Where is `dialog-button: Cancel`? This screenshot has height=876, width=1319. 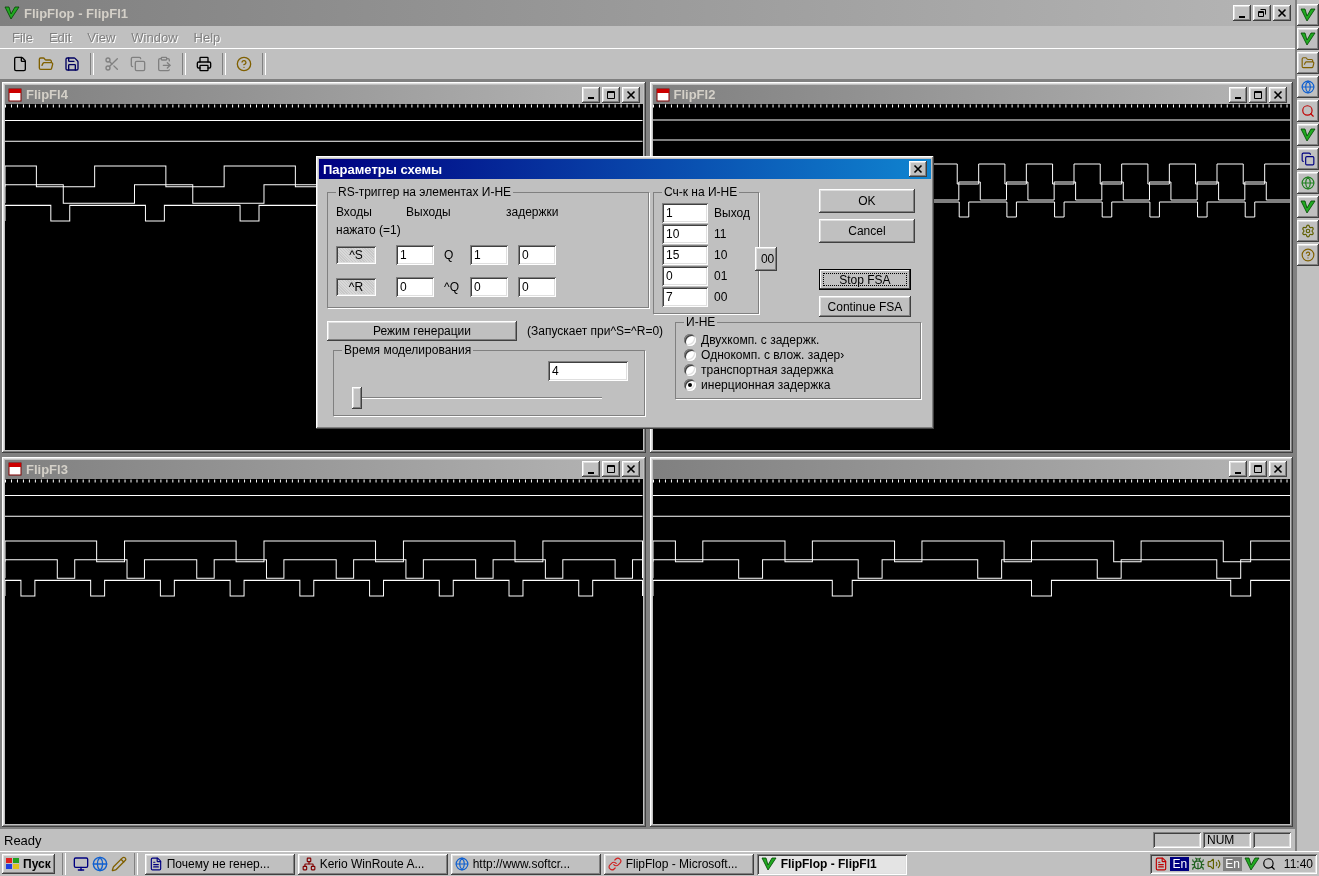
dialog-button: Cancel is located at coordinates (866, 231).